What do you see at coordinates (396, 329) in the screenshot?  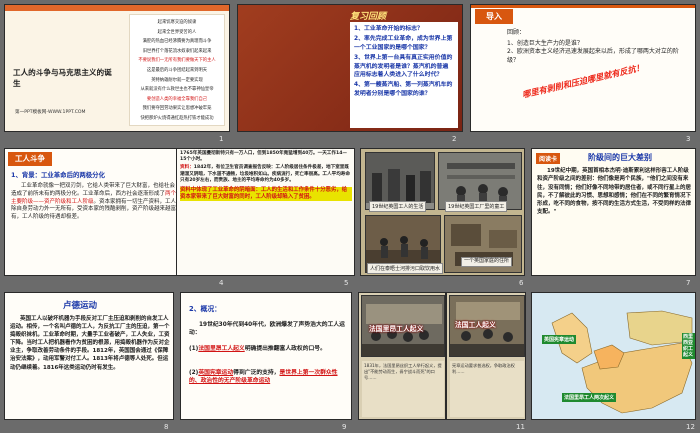 I see `photo-caption: 法国里昂工人起义` at bounding box center [396, 329].